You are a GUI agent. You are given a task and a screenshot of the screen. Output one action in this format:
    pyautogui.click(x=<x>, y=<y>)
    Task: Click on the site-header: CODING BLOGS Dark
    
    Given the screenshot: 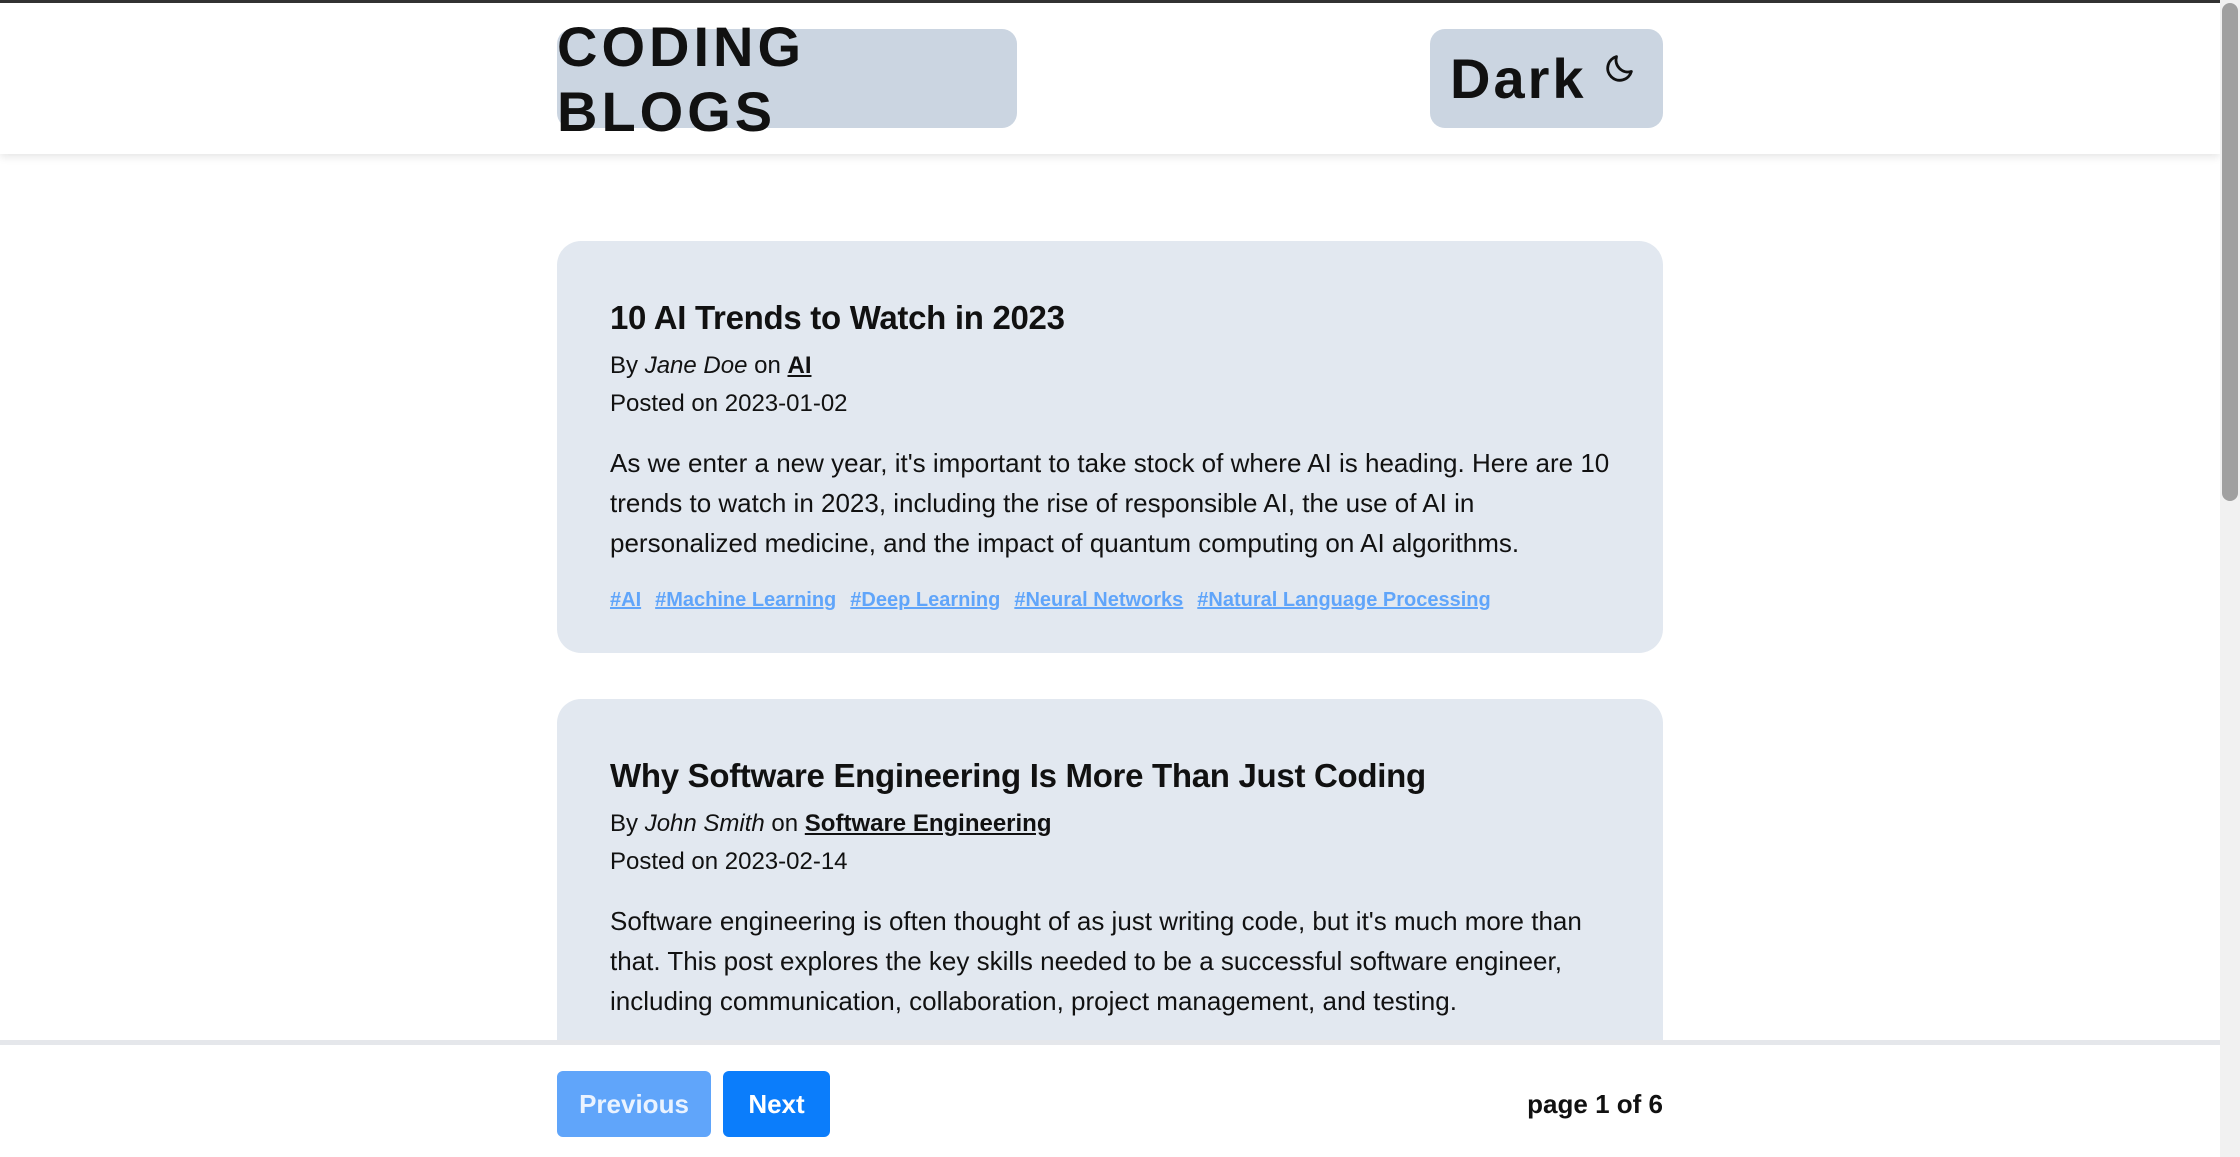 What is the action you would take?
    pyautogui.click(x=1110, y=78)
    